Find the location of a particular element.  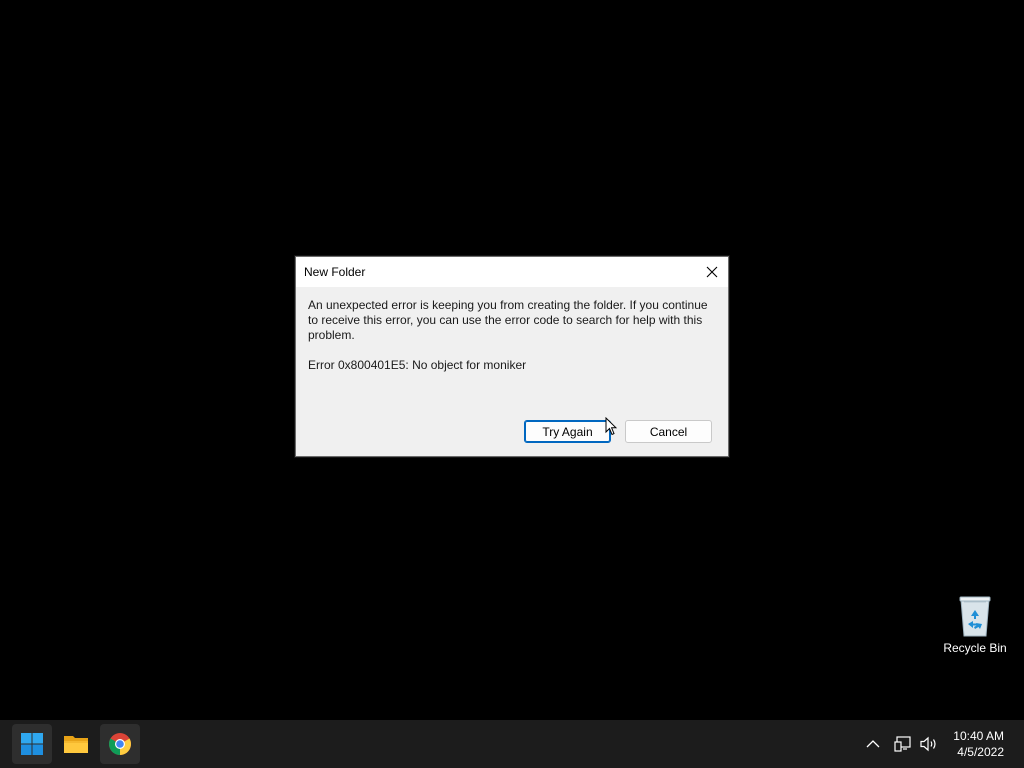

network-icon is located at coordinates (902, 744).